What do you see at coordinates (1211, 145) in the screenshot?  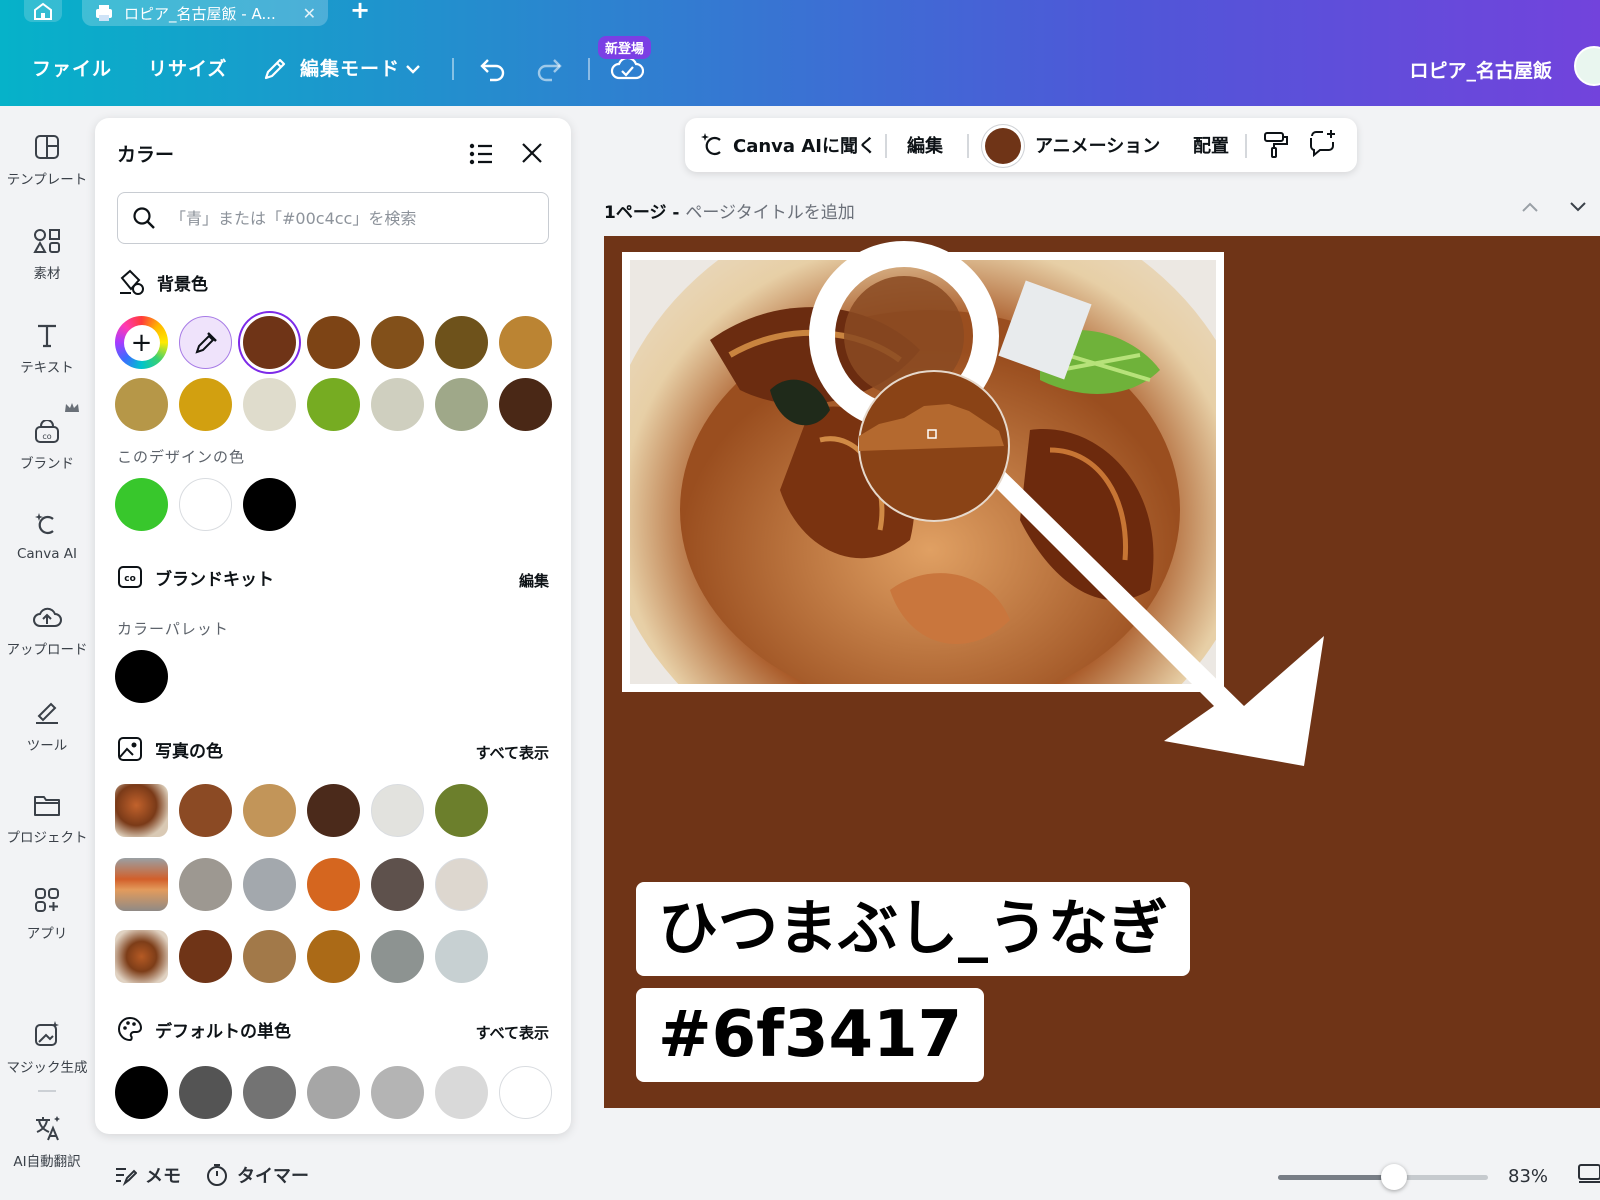 I see `arrange-button: 配置` at bounding box center [1211, 145].